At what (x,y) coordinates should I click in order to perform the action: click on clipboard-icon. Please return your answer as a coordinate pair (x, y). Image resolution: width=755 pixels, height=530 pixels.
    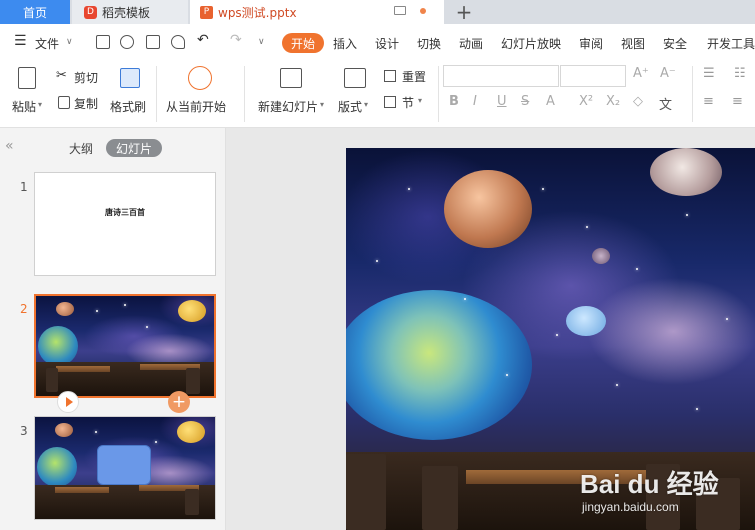
    Looking at the image, I should click on (27, 78).